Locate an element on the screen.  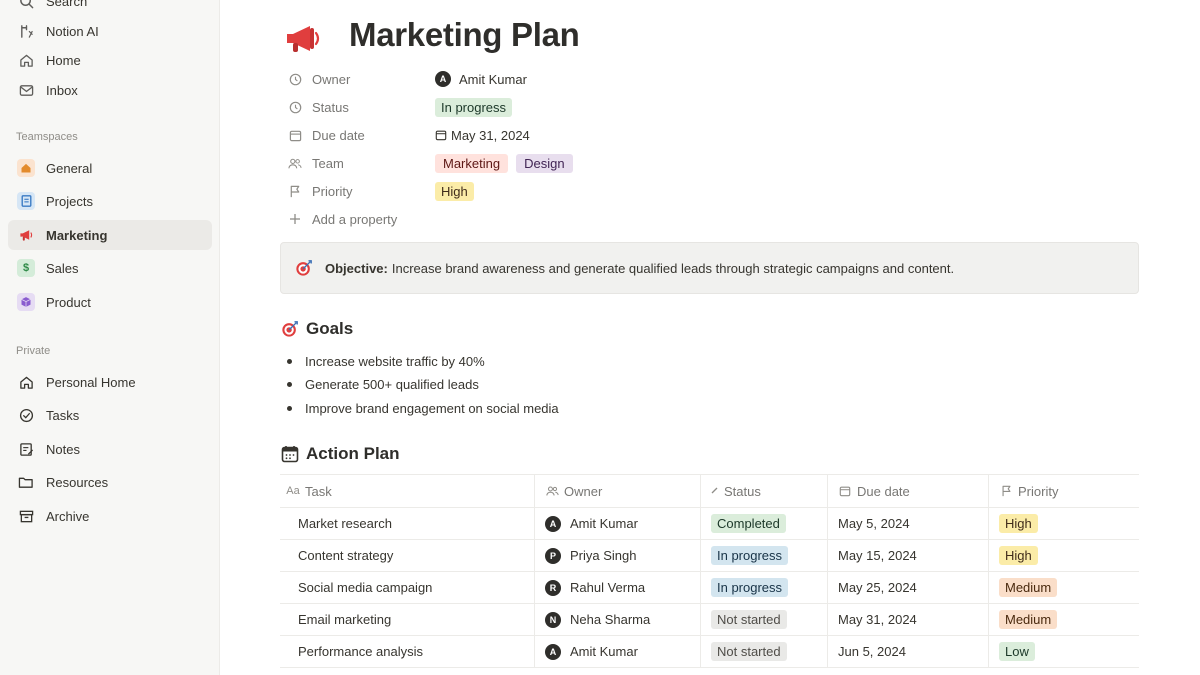
action-plan-heading: Action Plan is located at coordinates (340, 454).